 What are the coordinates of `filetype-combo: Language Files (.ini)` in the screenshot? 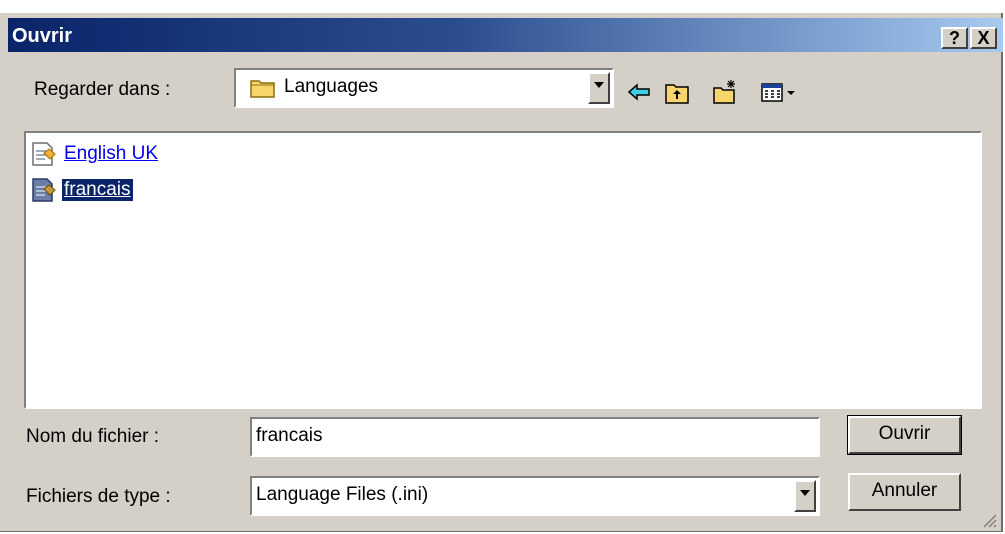 It's located at (535, 496).